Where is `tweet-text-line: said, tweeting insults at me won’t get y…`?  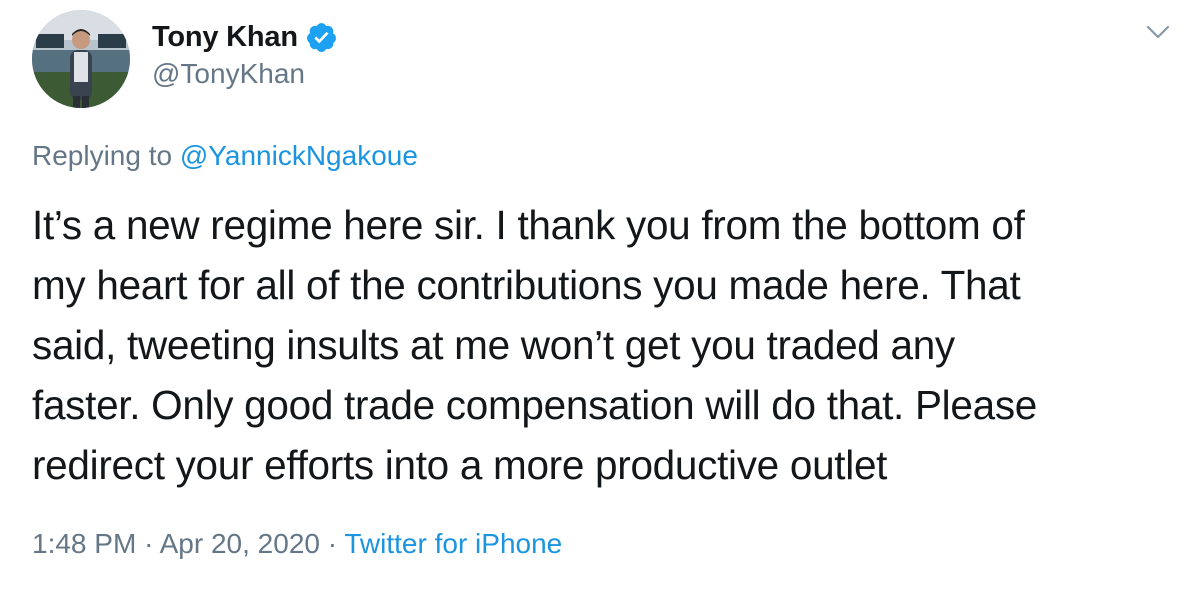
tweet-text-line: said, tweeting insults at me won’t get y… is located at coordinates (493, 345).